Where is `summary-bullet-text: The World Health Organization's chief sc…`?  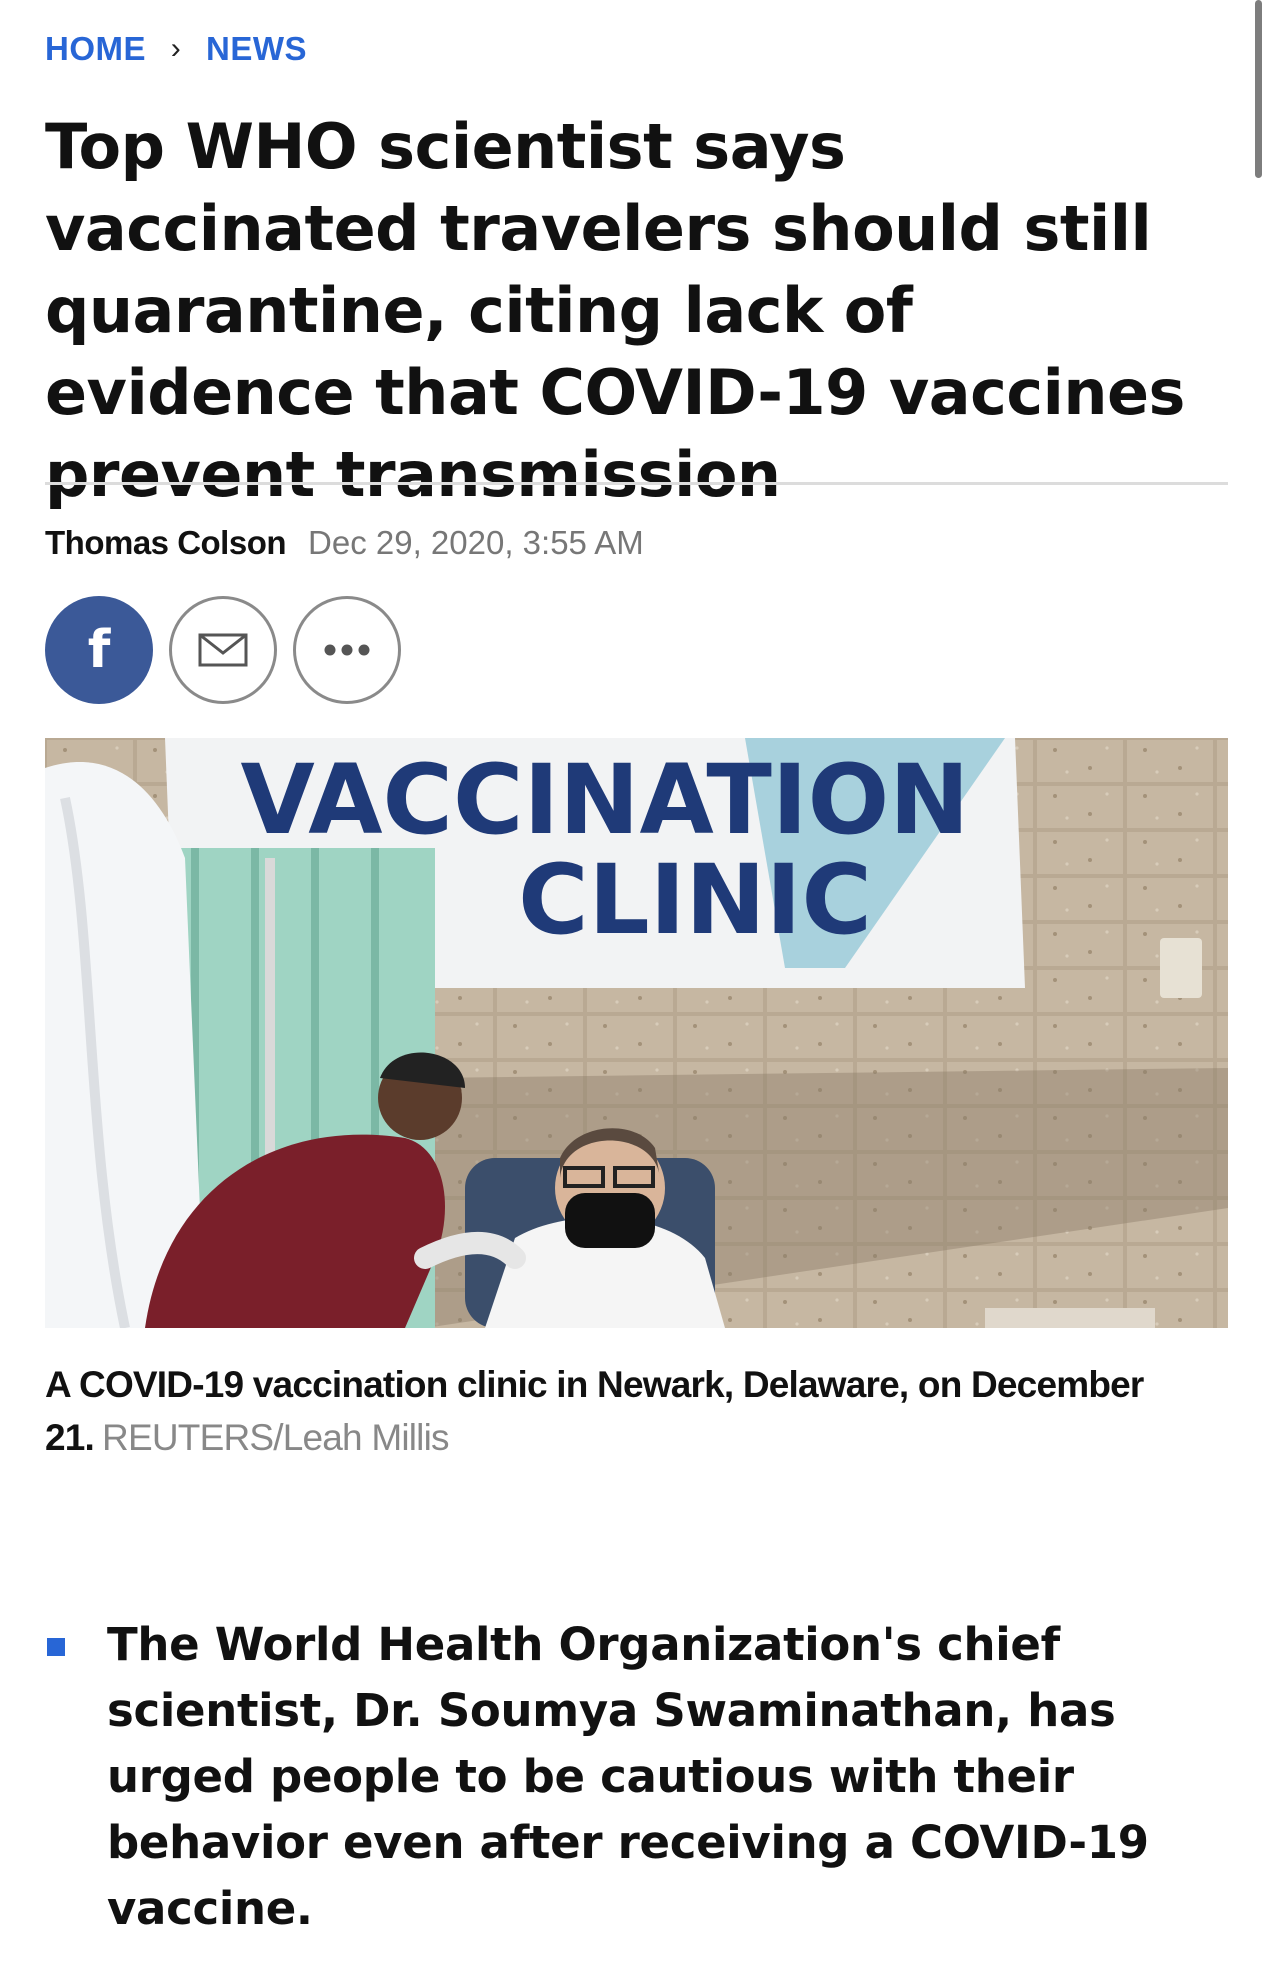 summary-bullet-text: The World Health Organization's chief sc… is located at coordinates (628, 1776).